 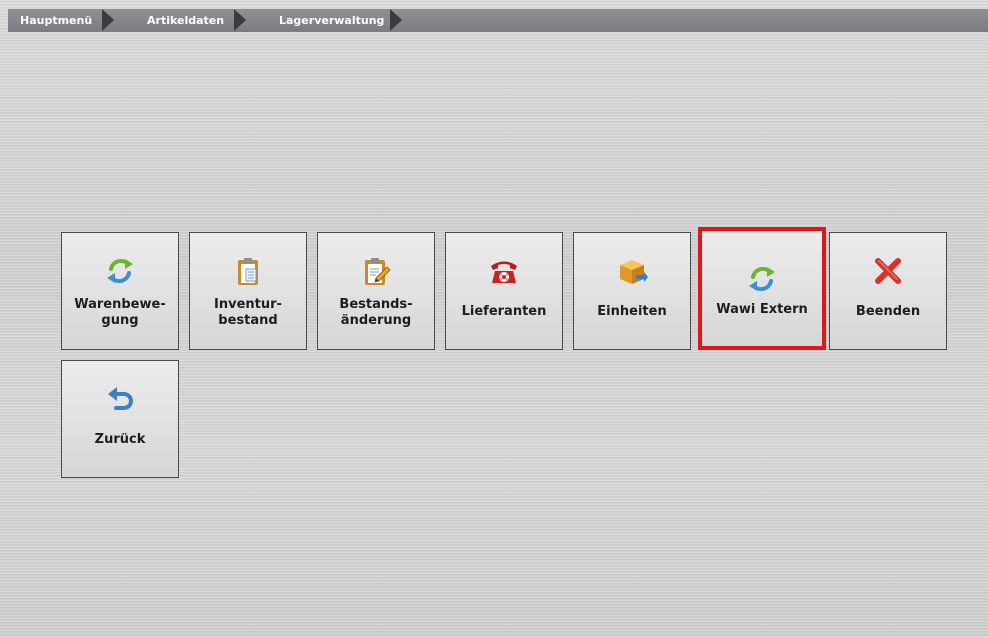 What do you see at coordinates (888, 291) in the screenshot?
I see `beenden-button: Beenden` at bounding box center [888, 291].